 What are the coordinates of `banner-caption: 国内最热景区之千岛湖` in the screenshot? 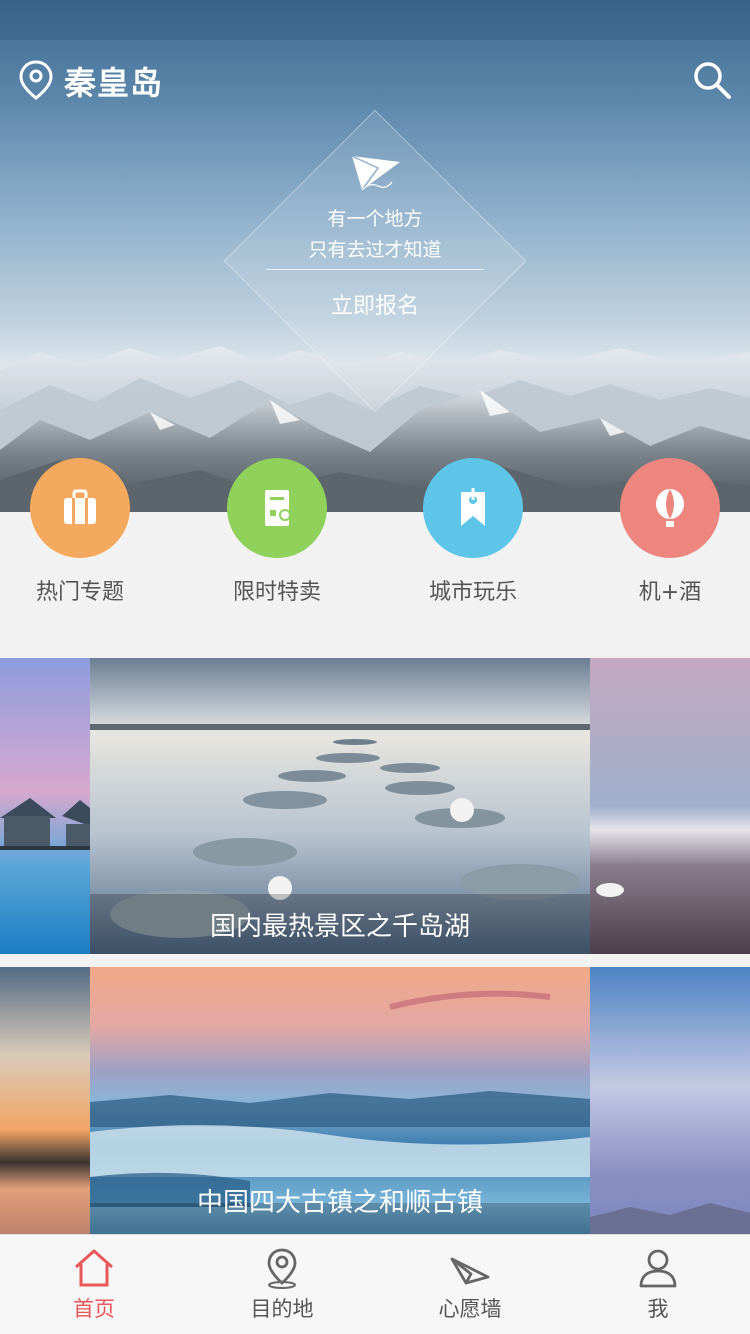 It's located at (339, 927).